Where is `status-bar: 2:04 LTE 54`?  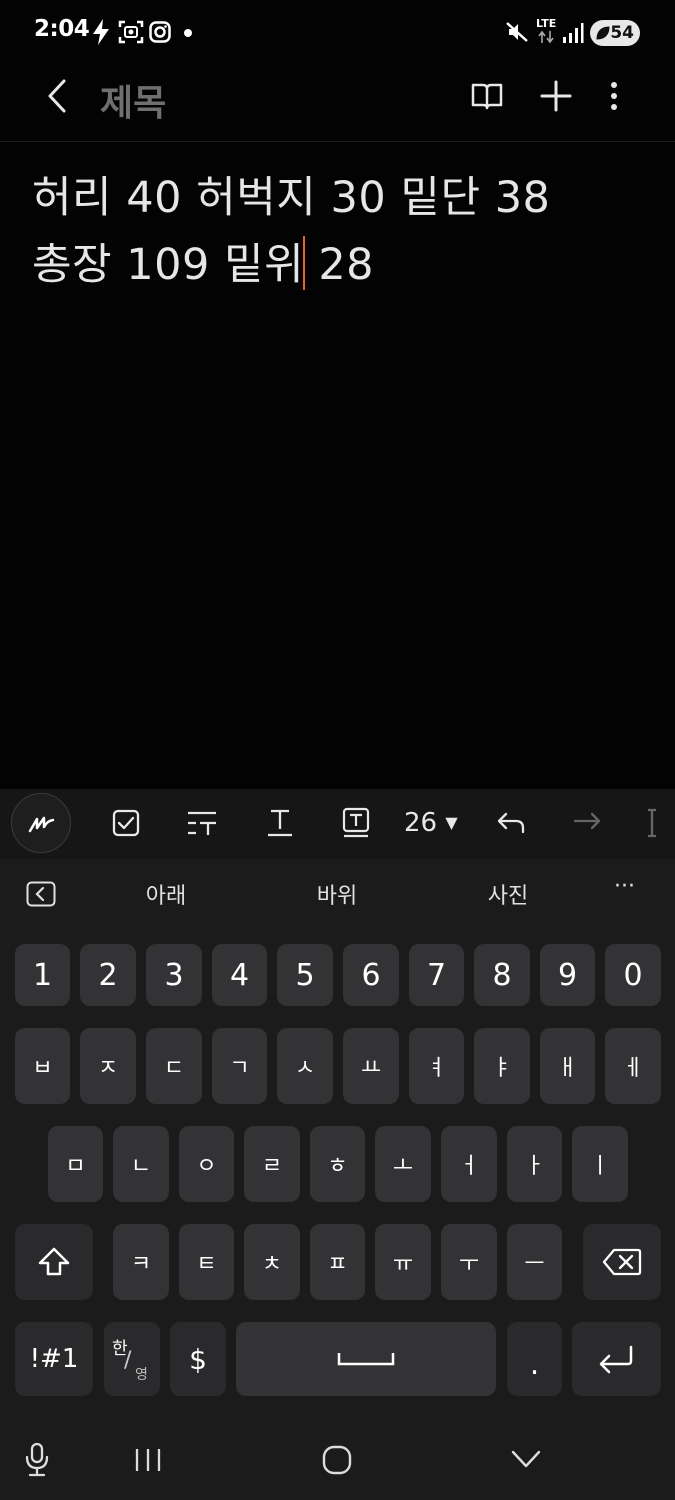
status-bar: 2:04 LTE 54 is located at coordinates (337, 32).